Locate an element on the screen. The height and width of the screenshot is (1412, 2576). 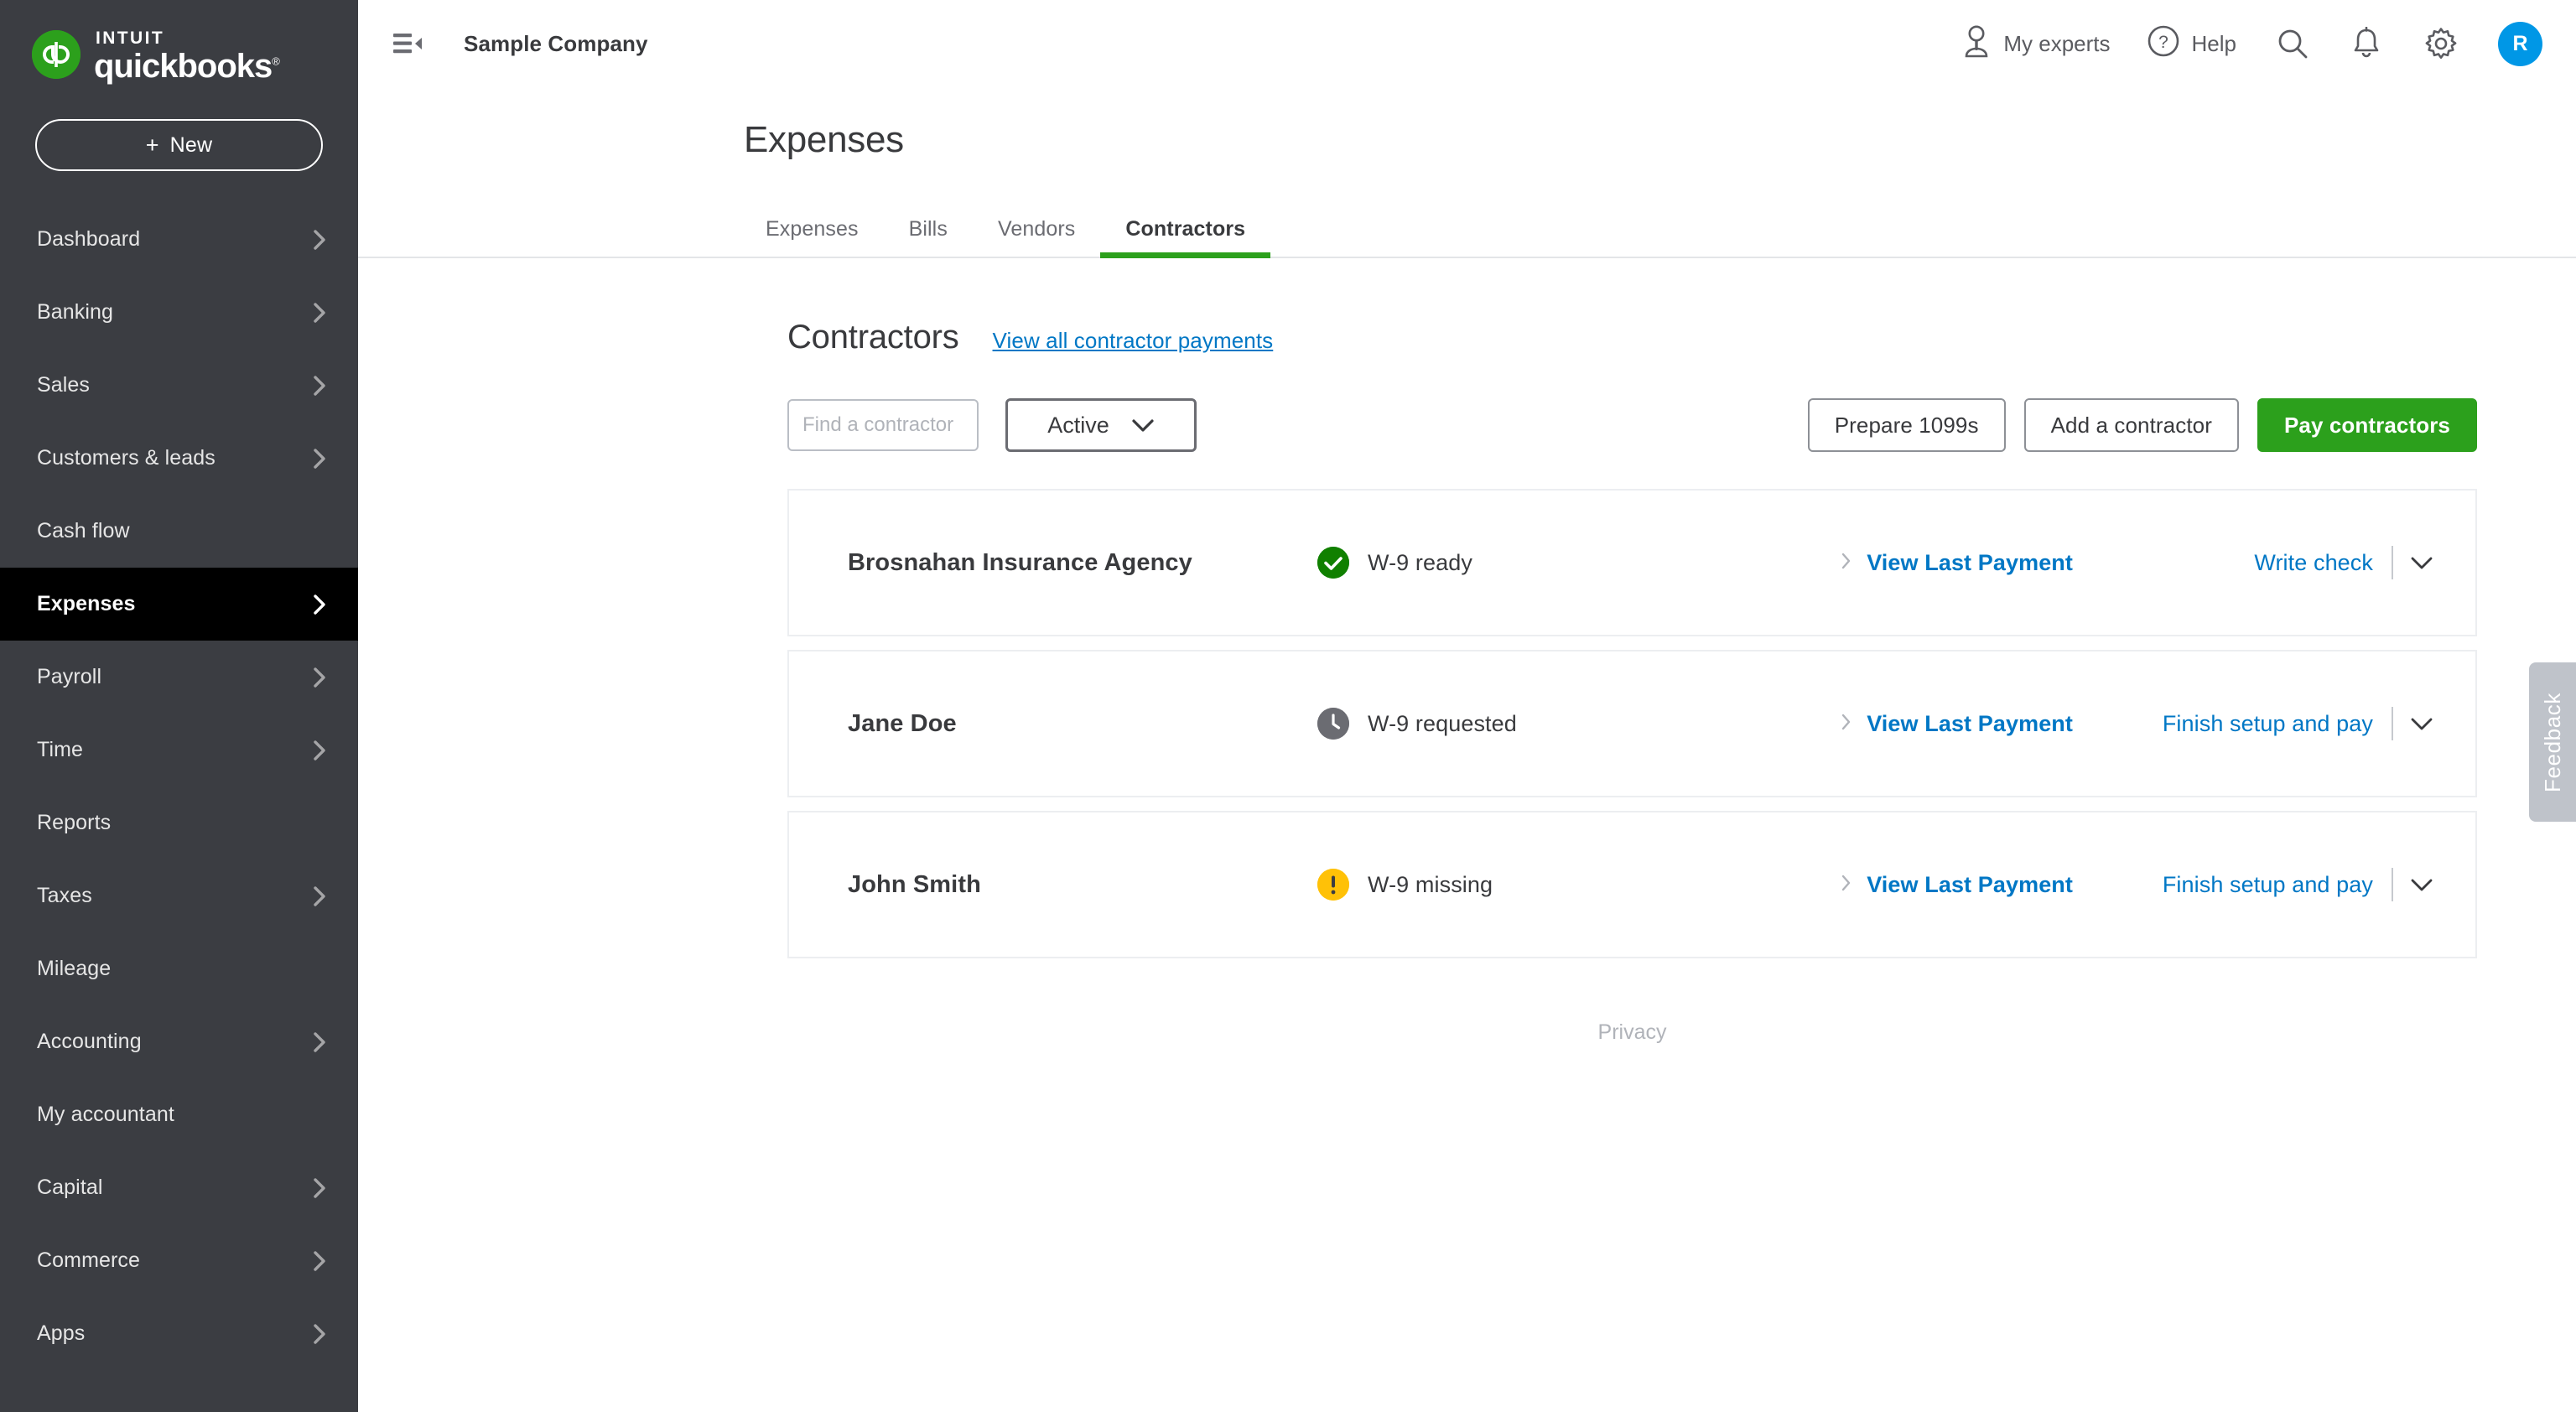
contractor-action-label: Write check is located at coordinates (2323, 563).